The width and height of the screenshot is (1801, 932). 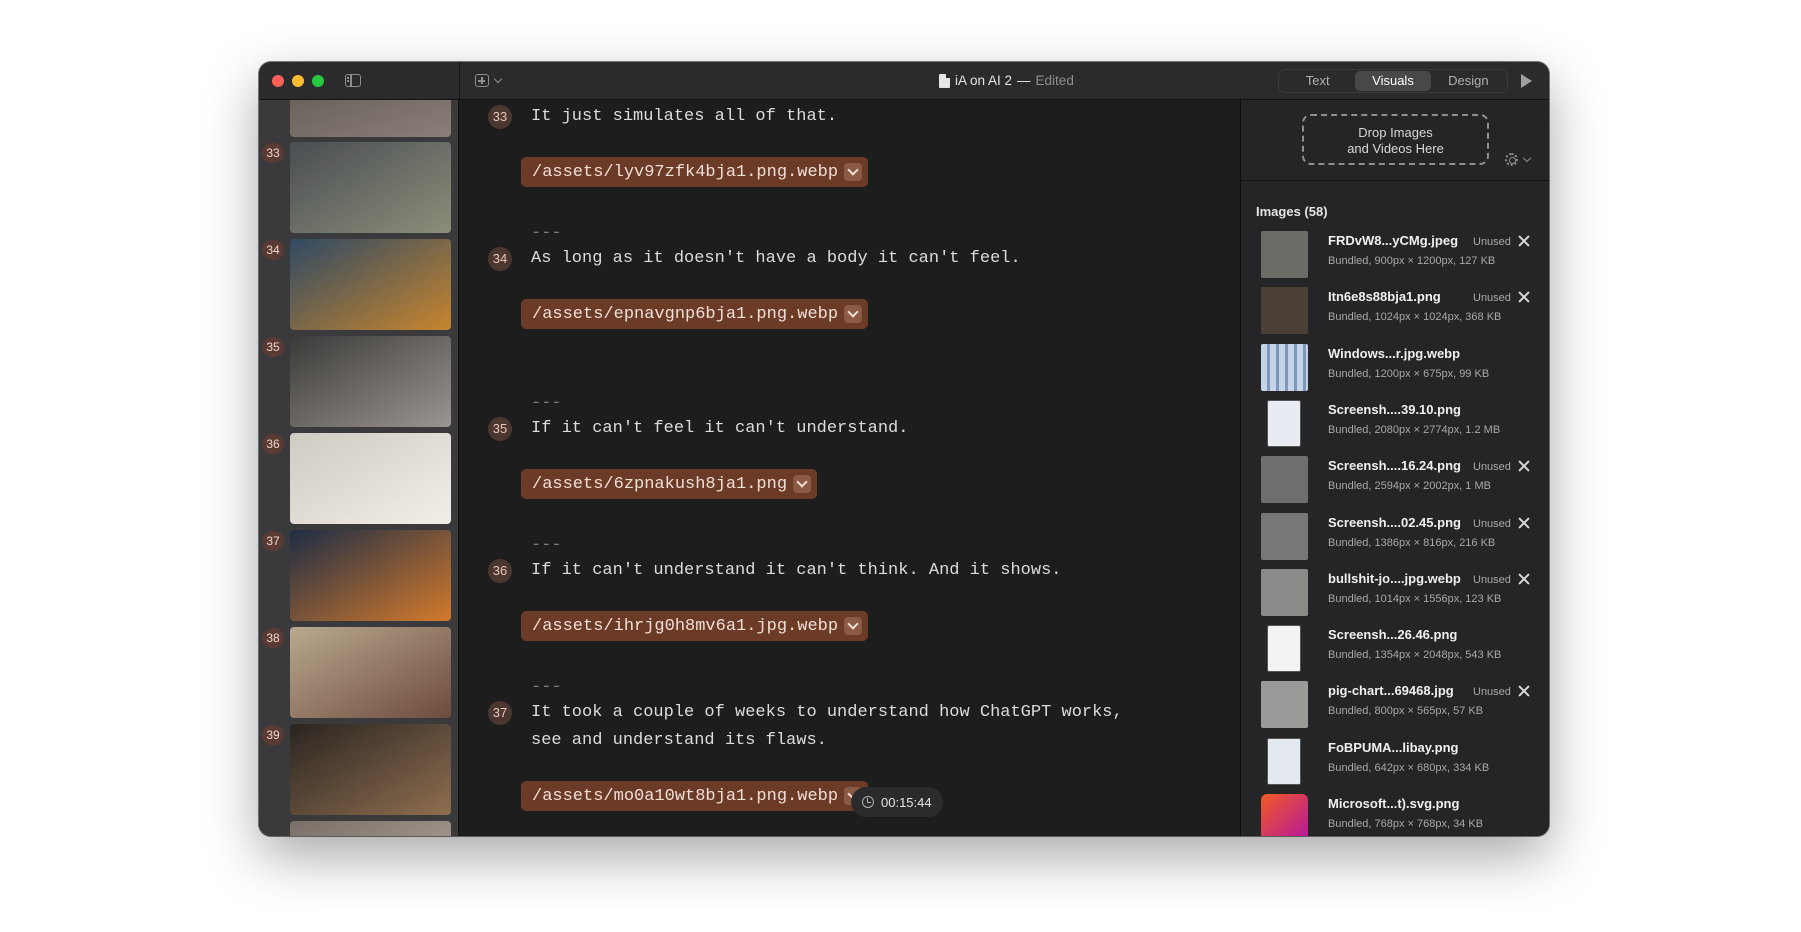 I want to click on asset-path: /assets/ihrjg0h8mv6a1.jpg.webp, so click(x=685, y=626).